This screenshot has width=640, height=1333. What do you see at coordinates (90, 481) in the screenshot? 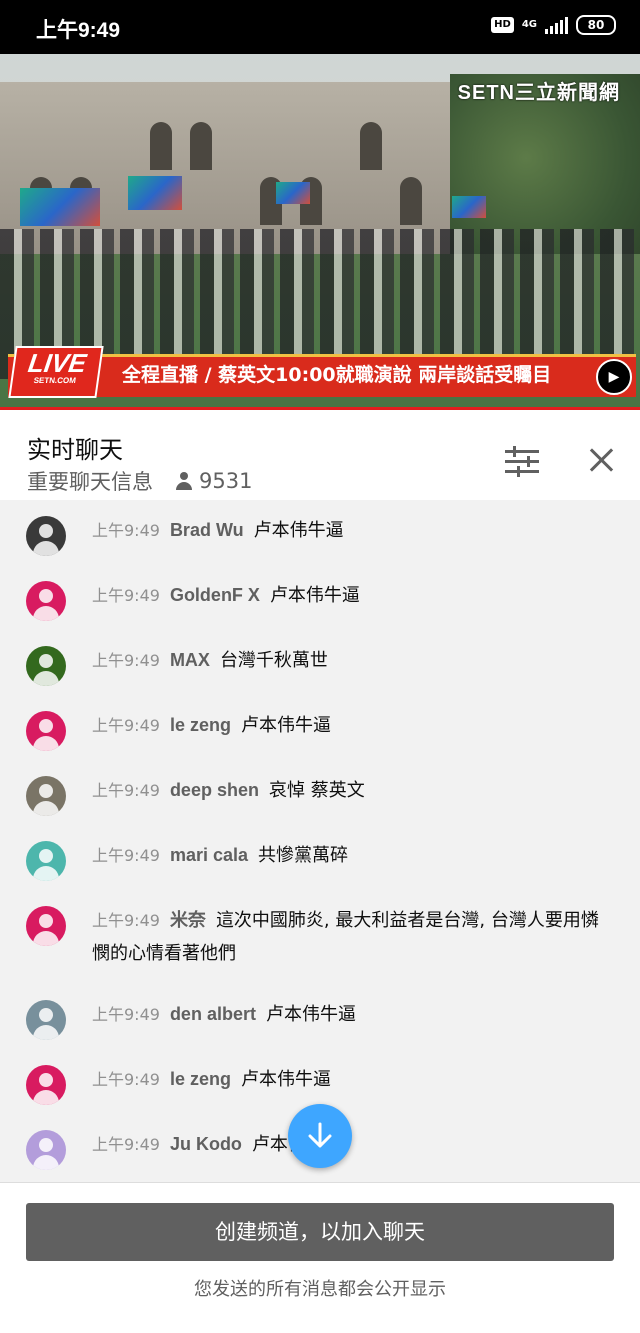
I see `chat-mode-label: 重要聊天信息` at bounding box center [90, 481].